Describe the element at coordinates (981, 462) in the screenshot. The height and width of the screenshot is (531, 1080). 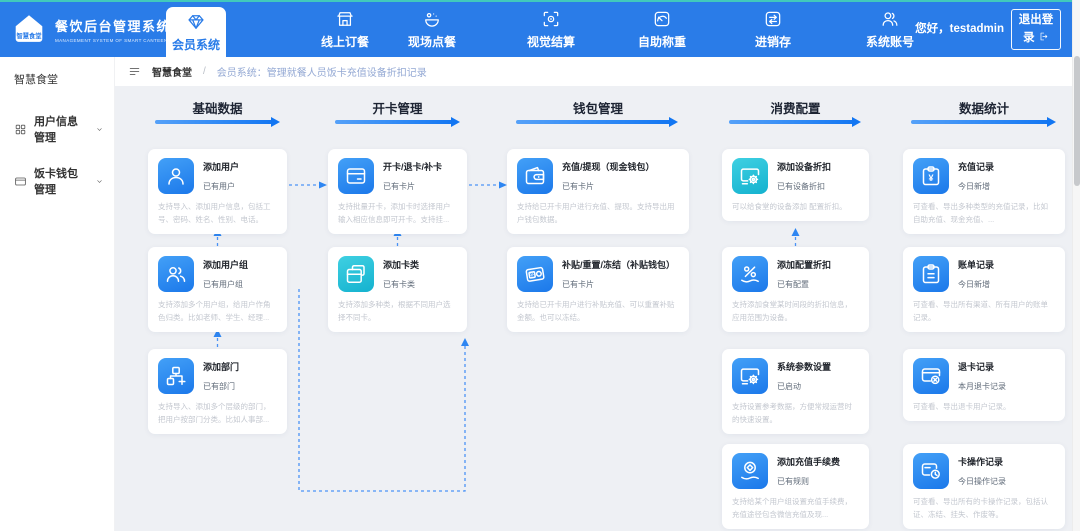
I see `card-title: 卡操作记录` at that location.